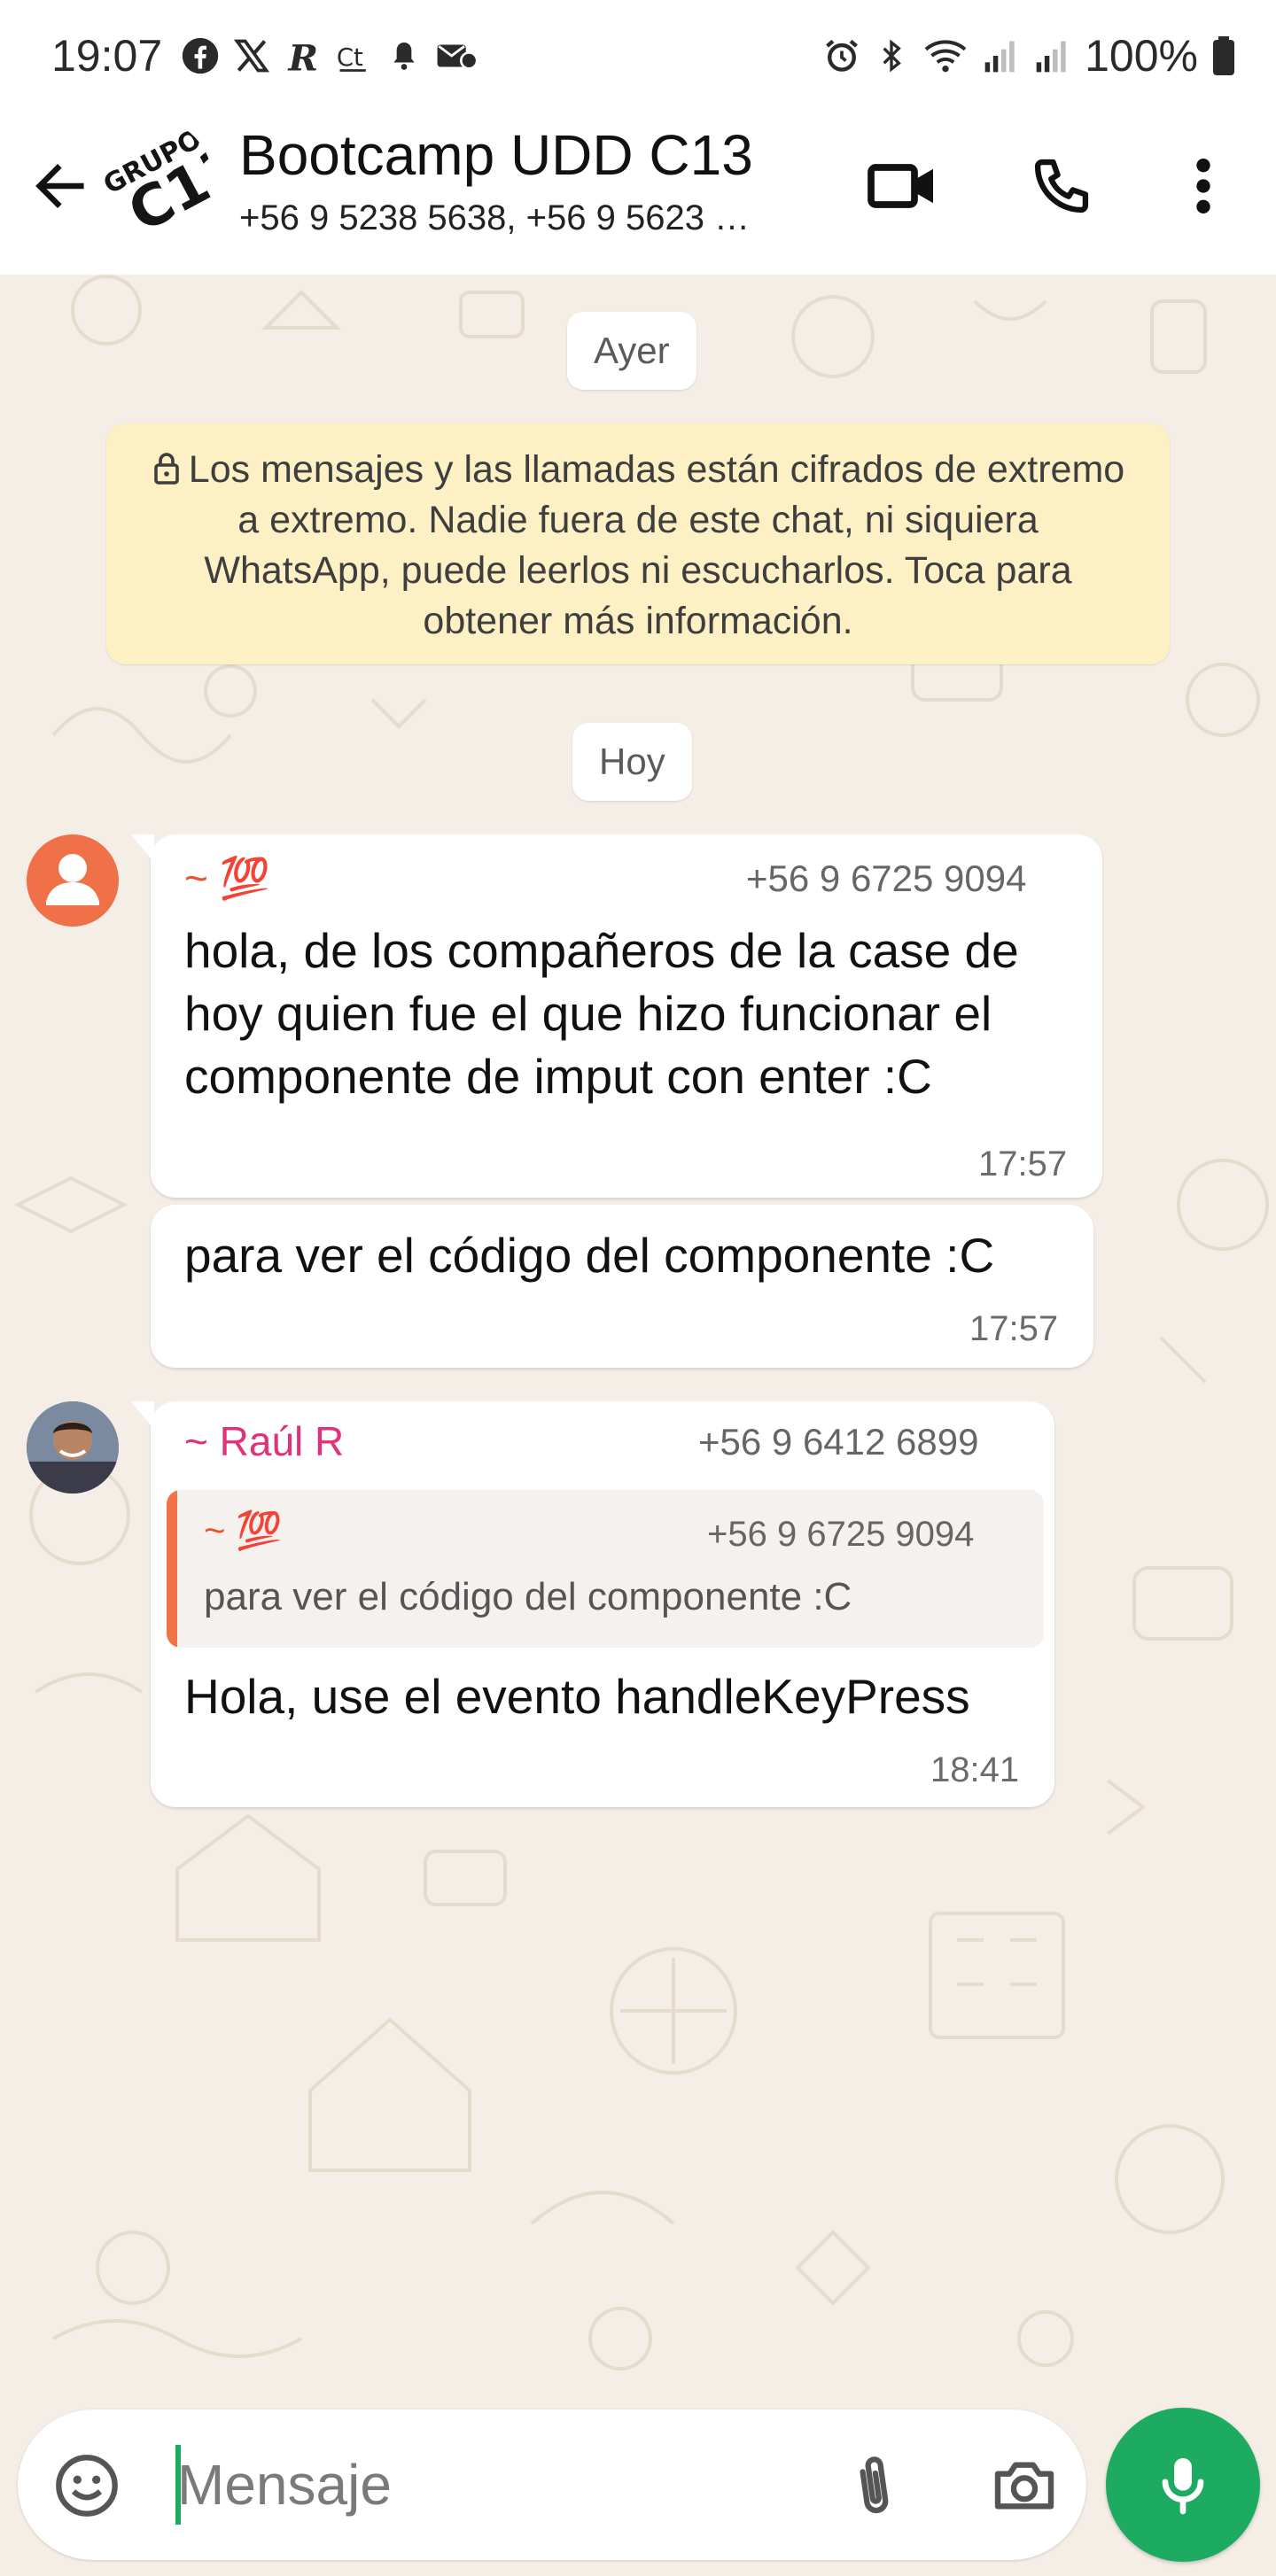  What do you see at coordinates (496, 155) in the screenshot?
I see `chat-title: Bootcamp UDD C13` at bounding box center [496, 155].